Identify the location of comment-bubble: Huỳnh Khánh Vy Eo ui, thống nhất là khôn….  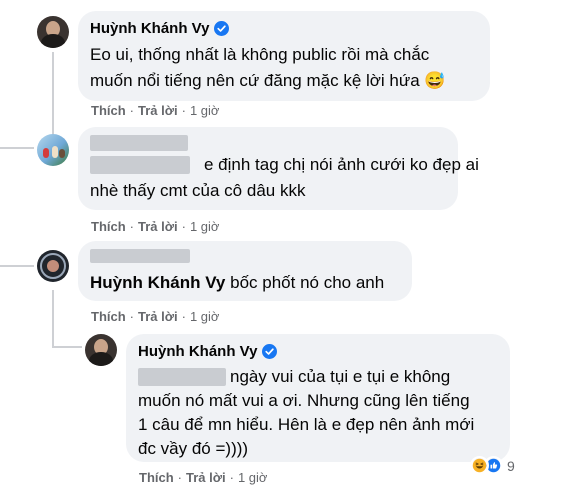
(284, 56).